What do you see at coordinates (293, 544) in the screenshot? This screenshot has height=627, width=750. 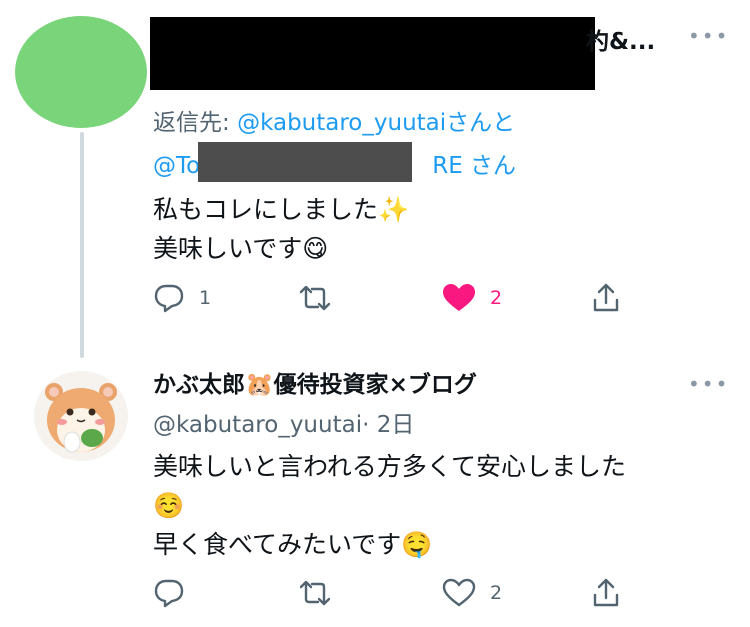 I see `tweet-text-line: 早く食べてみたいです🤤` at bounding box center [293, 544].